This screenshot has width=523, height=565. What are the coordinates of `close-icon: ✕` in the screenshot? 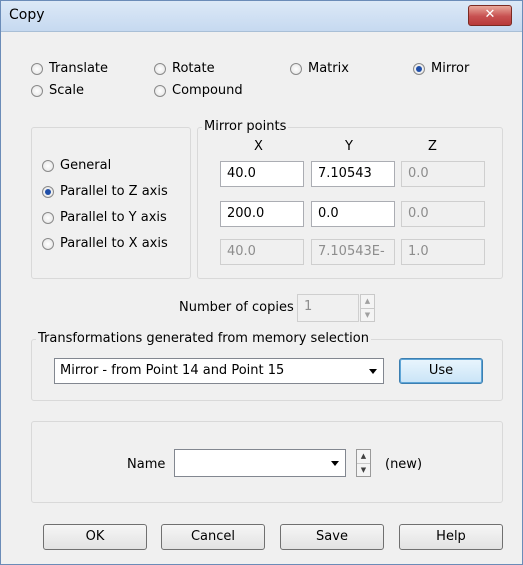 It's located at (490, 14).